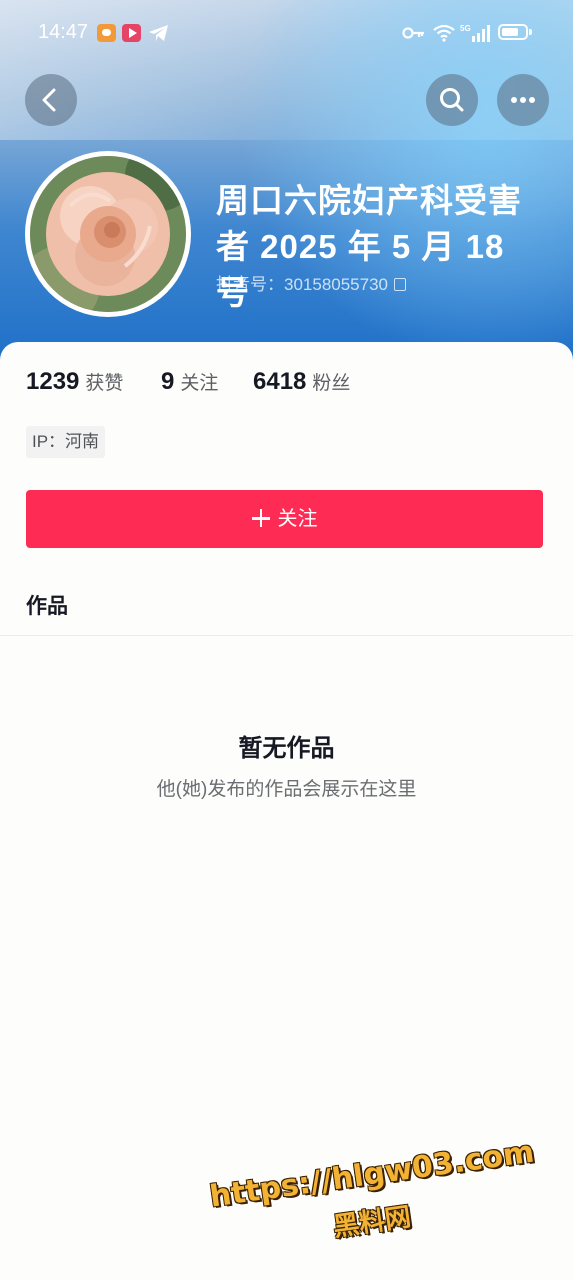 Image resolution: width=573 pixels, height=1280 pixels. What do you see at coordinates (530, 32) in the screenshot?
I see `battery-tip` at bounding box center [530, 32].